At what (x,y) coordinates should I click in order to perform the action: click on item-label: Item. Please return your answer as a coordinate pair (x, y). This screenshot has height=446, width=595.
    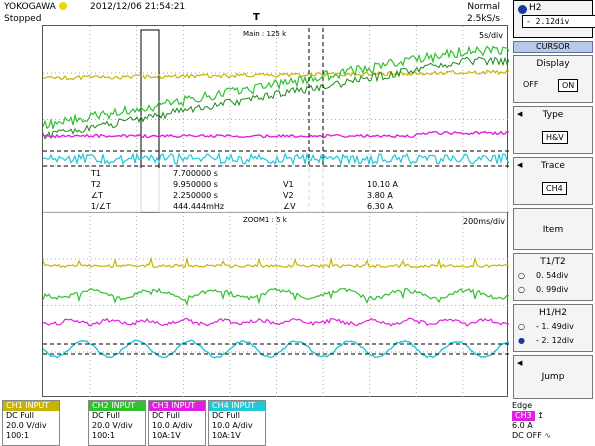
    Looking at the image, I should click on (553, 230).